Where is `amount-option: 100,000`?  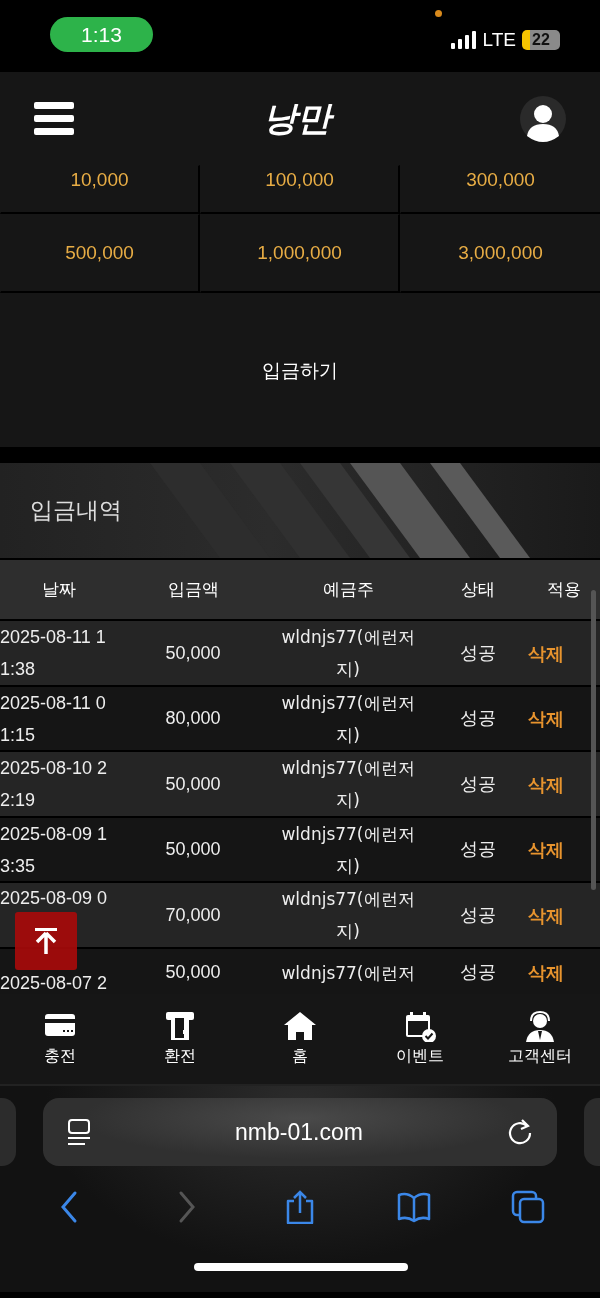 amount-option: 100,000 is located at coordinates (300, 189).